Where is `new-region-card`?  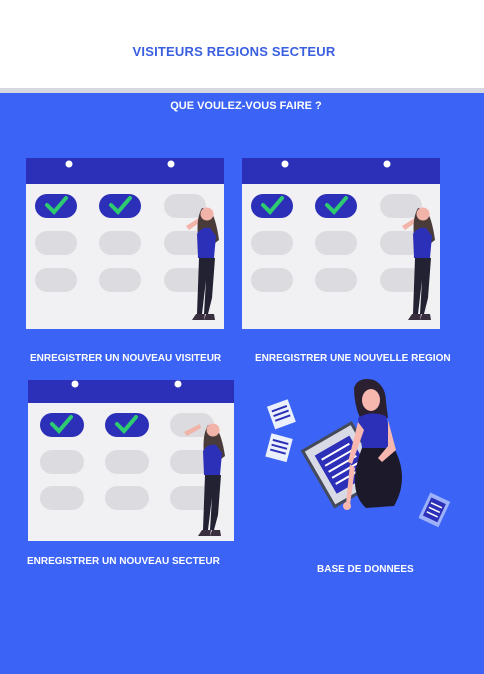
new-region-card is located at coordinates (341, 243).